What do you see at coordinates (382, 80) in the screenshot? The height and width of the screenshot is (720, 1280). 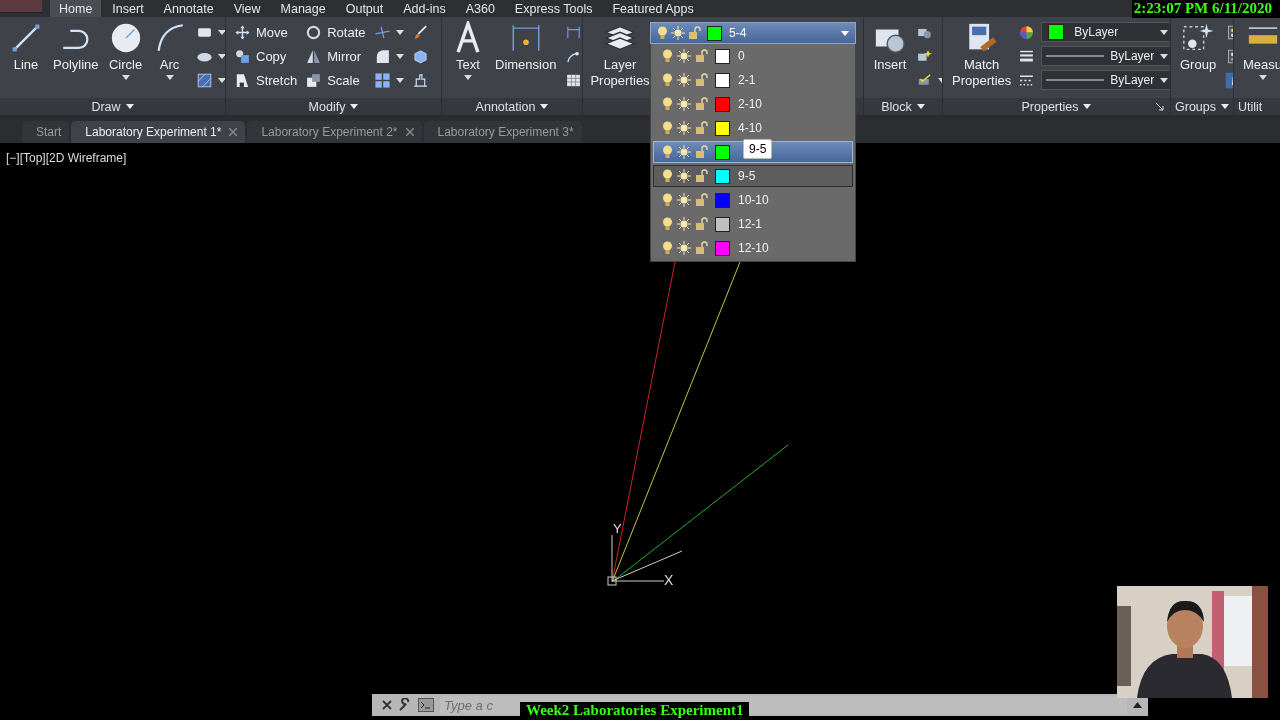 I see `array-icon` at bounding box center [382, 80].